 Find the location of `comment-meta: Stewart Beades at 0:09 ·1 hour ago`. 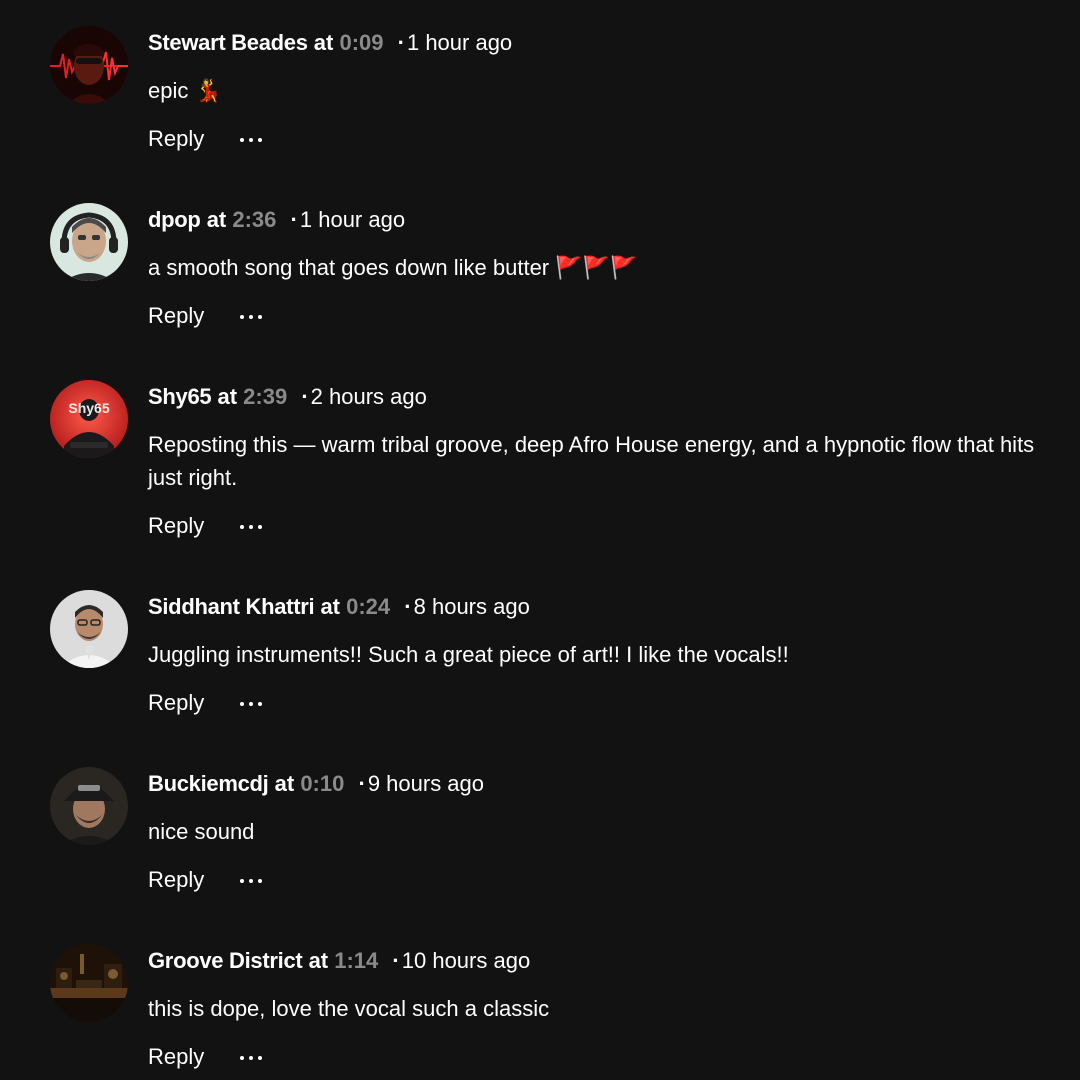

comment-meta: Stewart Beades at 0:09 ·1 hour ago is located at coordinates (330, 43).